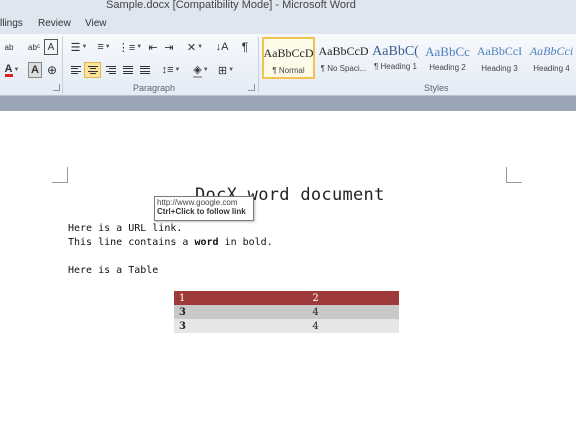  What do you see at coordinates (197, 202) in the screenshot?
I see `tooltip-url: http://www.google.com` at bounding box center [197, 202].